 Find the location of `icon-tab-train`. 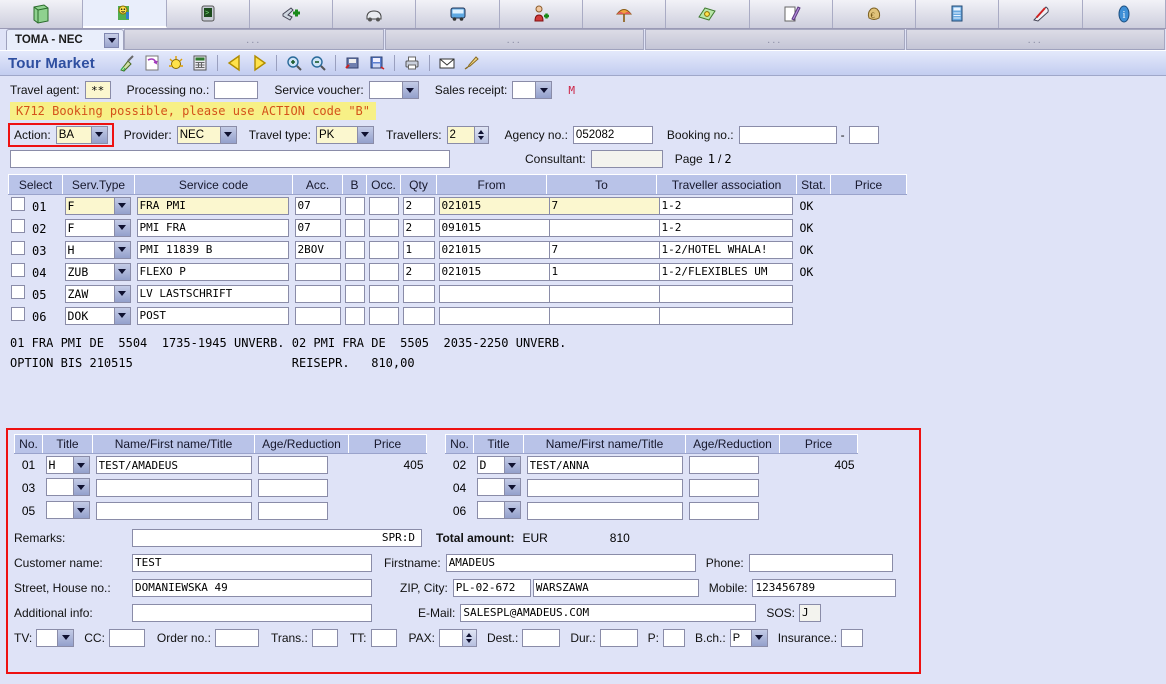

icon-tab-train is located at coordinates (1041, 14).